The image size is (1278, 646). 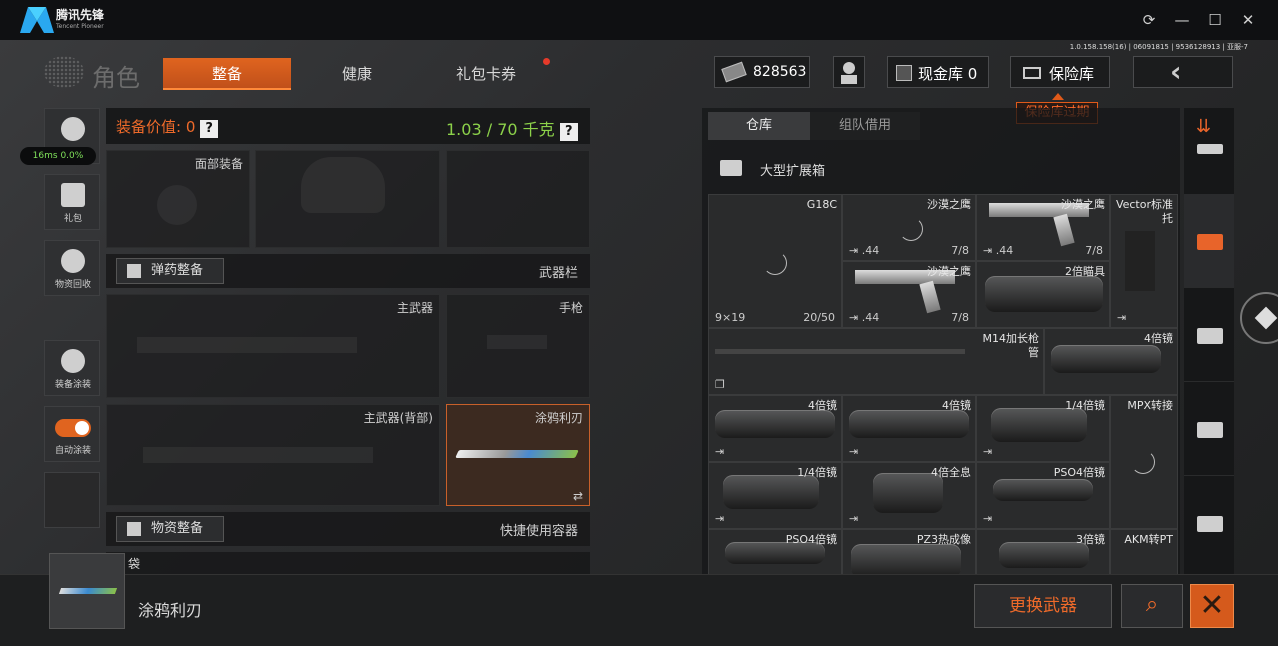 I want to click on item-pso-scope-1: PSO4倍镜 ⇥, so click(x=1043, y=495).